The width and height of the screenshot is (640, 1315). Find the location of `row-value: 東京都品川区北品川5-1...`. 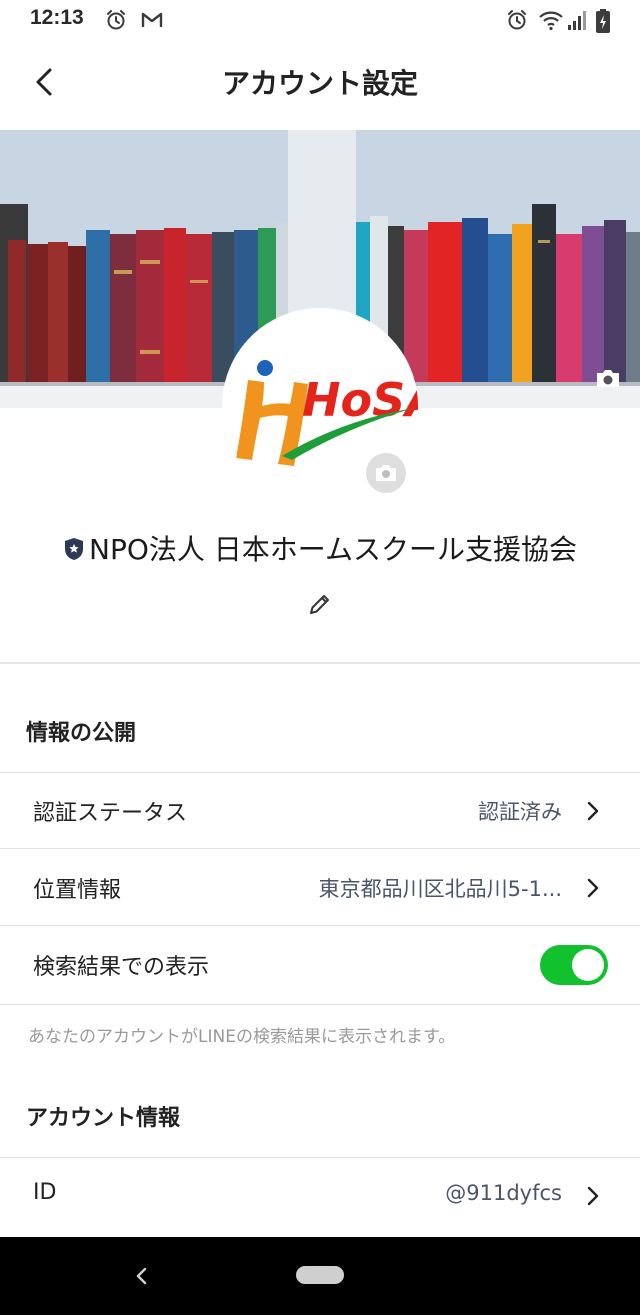

row-value: 東京都品川区北品川5-1... is located at coordinates (440, 889).